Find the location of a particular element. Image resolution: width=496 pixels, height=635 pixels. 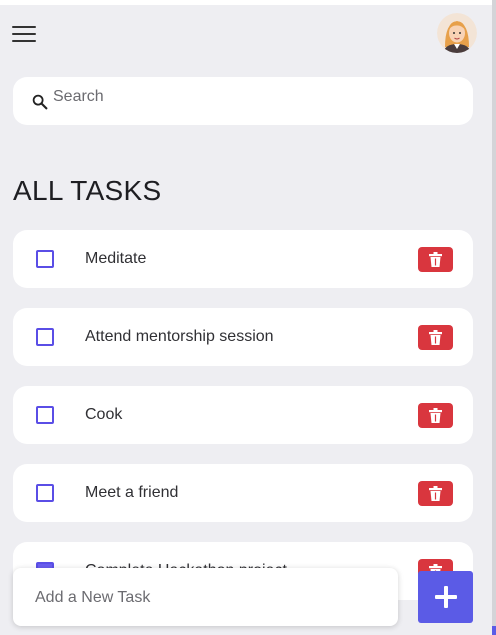

new-task-bar is located at coordinates (205, 598).